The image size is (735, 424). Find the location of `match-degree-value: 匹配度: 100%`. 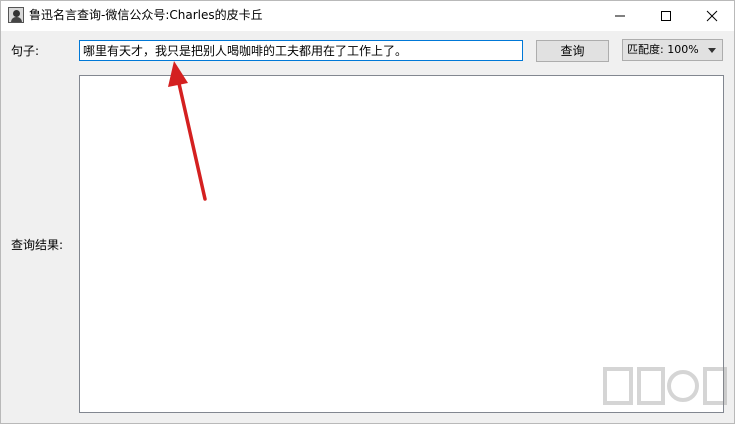

match-degree-value: 匹配度: 100% is located at coordinates (663, 49).